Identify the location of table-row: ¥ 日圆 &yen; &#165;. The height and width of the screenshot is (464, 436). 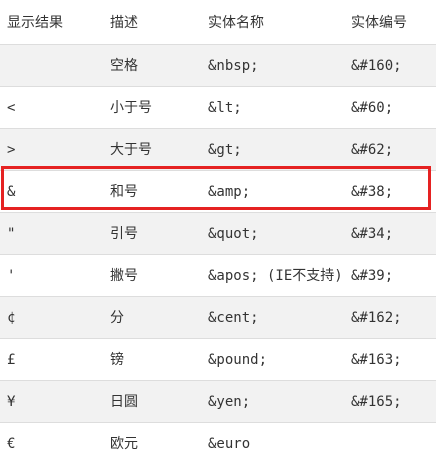
(218, 402).